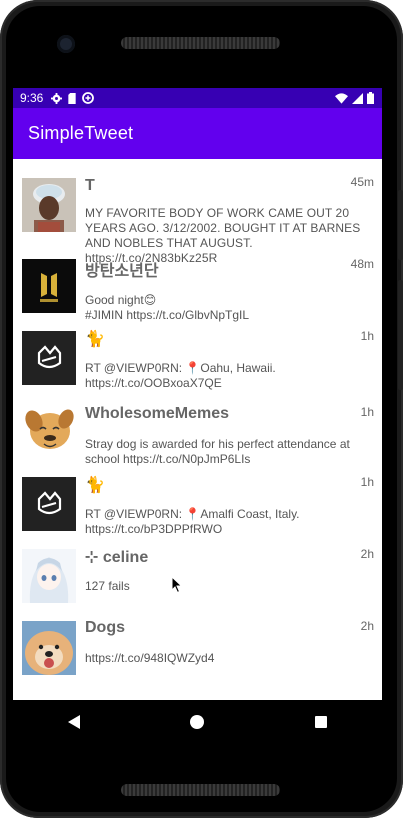  What do you see at coordinates (150, 658) in the screenshot?
I see `tweet-text: https://t.co/948IQWZyd4` at bounding box center [150, 658].